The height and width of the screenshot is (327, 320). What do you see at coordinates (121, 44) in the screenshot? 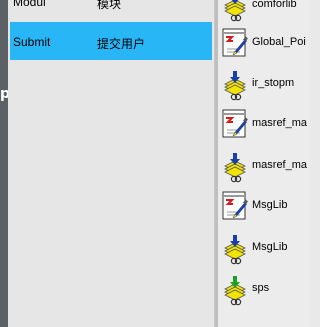
I see `table-cell-desc: 提交用户` at bounding box center [121, 44].